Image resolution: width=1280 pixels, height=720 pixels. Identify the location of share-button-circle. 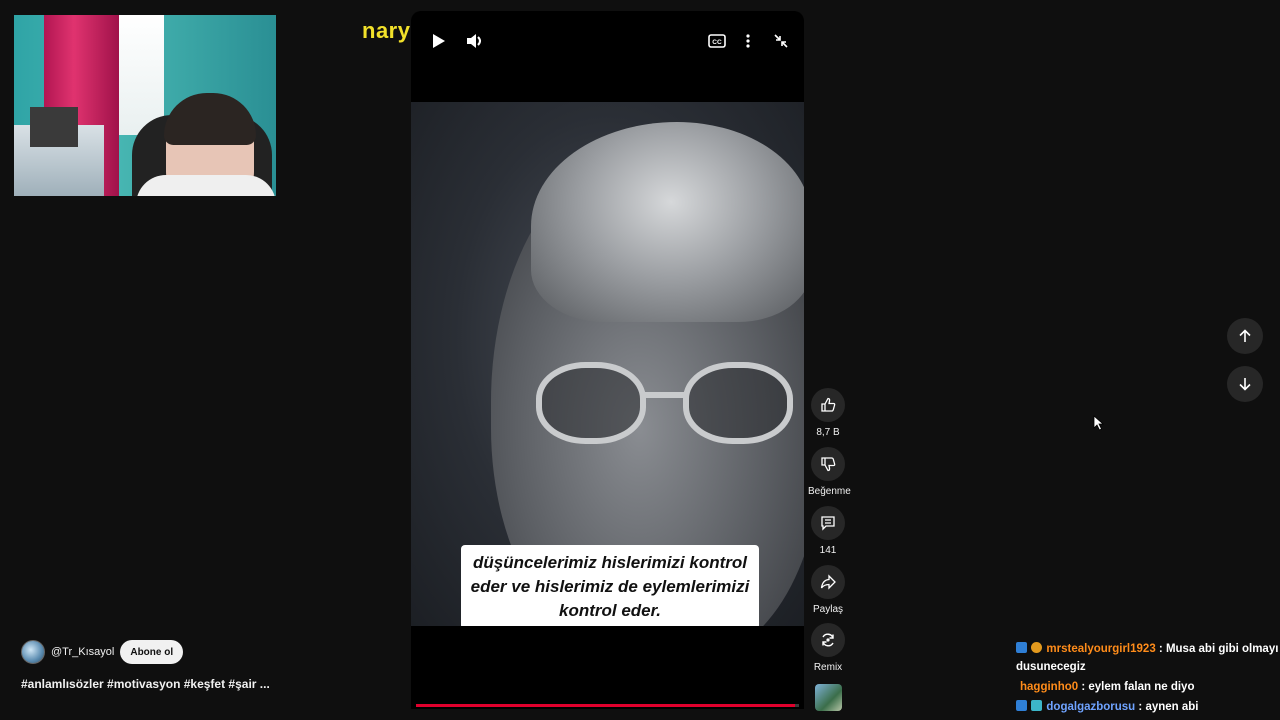
(828, 582).